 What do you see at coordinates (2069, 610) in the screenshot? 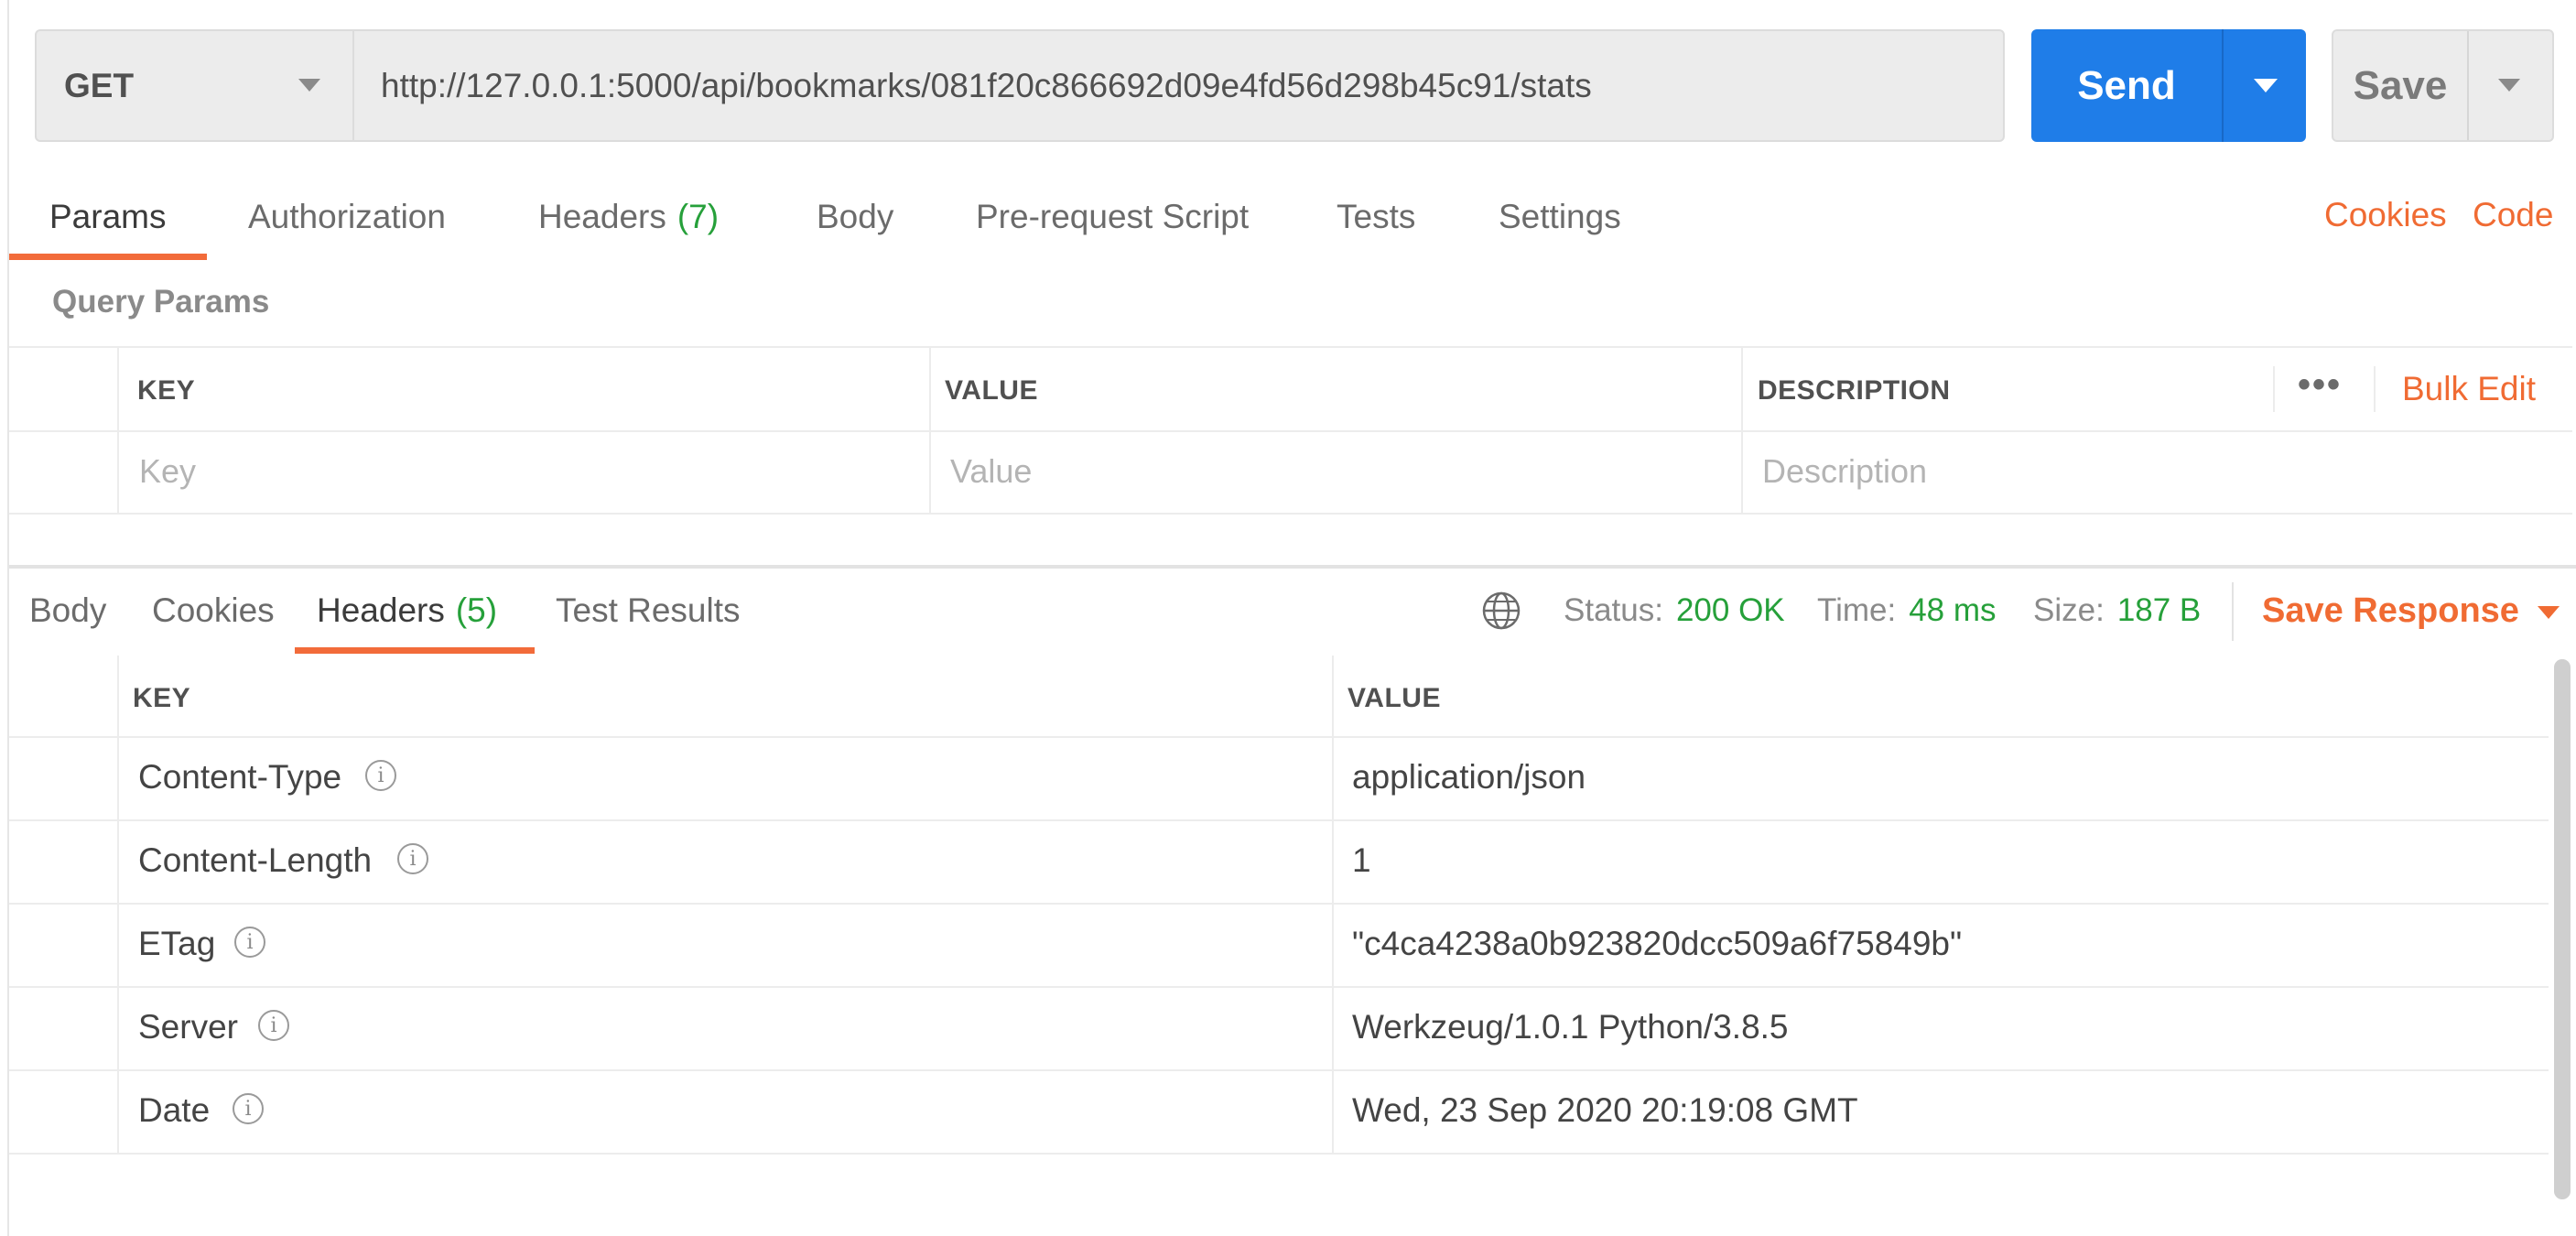
I see `size-label: Size:` at bounding box center [2069, 610].